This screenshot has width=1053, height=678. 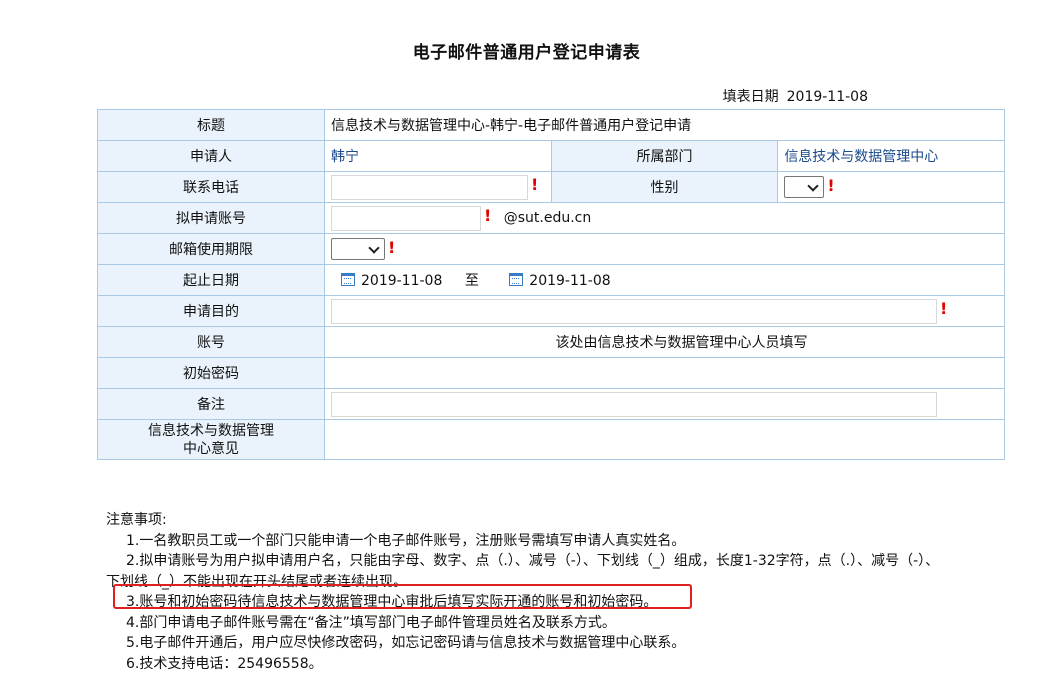 What do you see at coordinates (211, 373) in the screenshot?
I see `init-pwd-label: 初始密码` at bounding box center [211, 373].